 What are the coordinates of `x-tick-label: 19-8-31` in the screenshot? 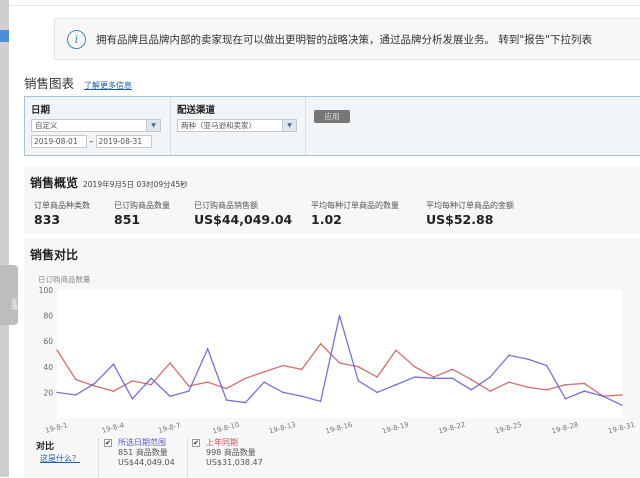 It's located at (621, 428).